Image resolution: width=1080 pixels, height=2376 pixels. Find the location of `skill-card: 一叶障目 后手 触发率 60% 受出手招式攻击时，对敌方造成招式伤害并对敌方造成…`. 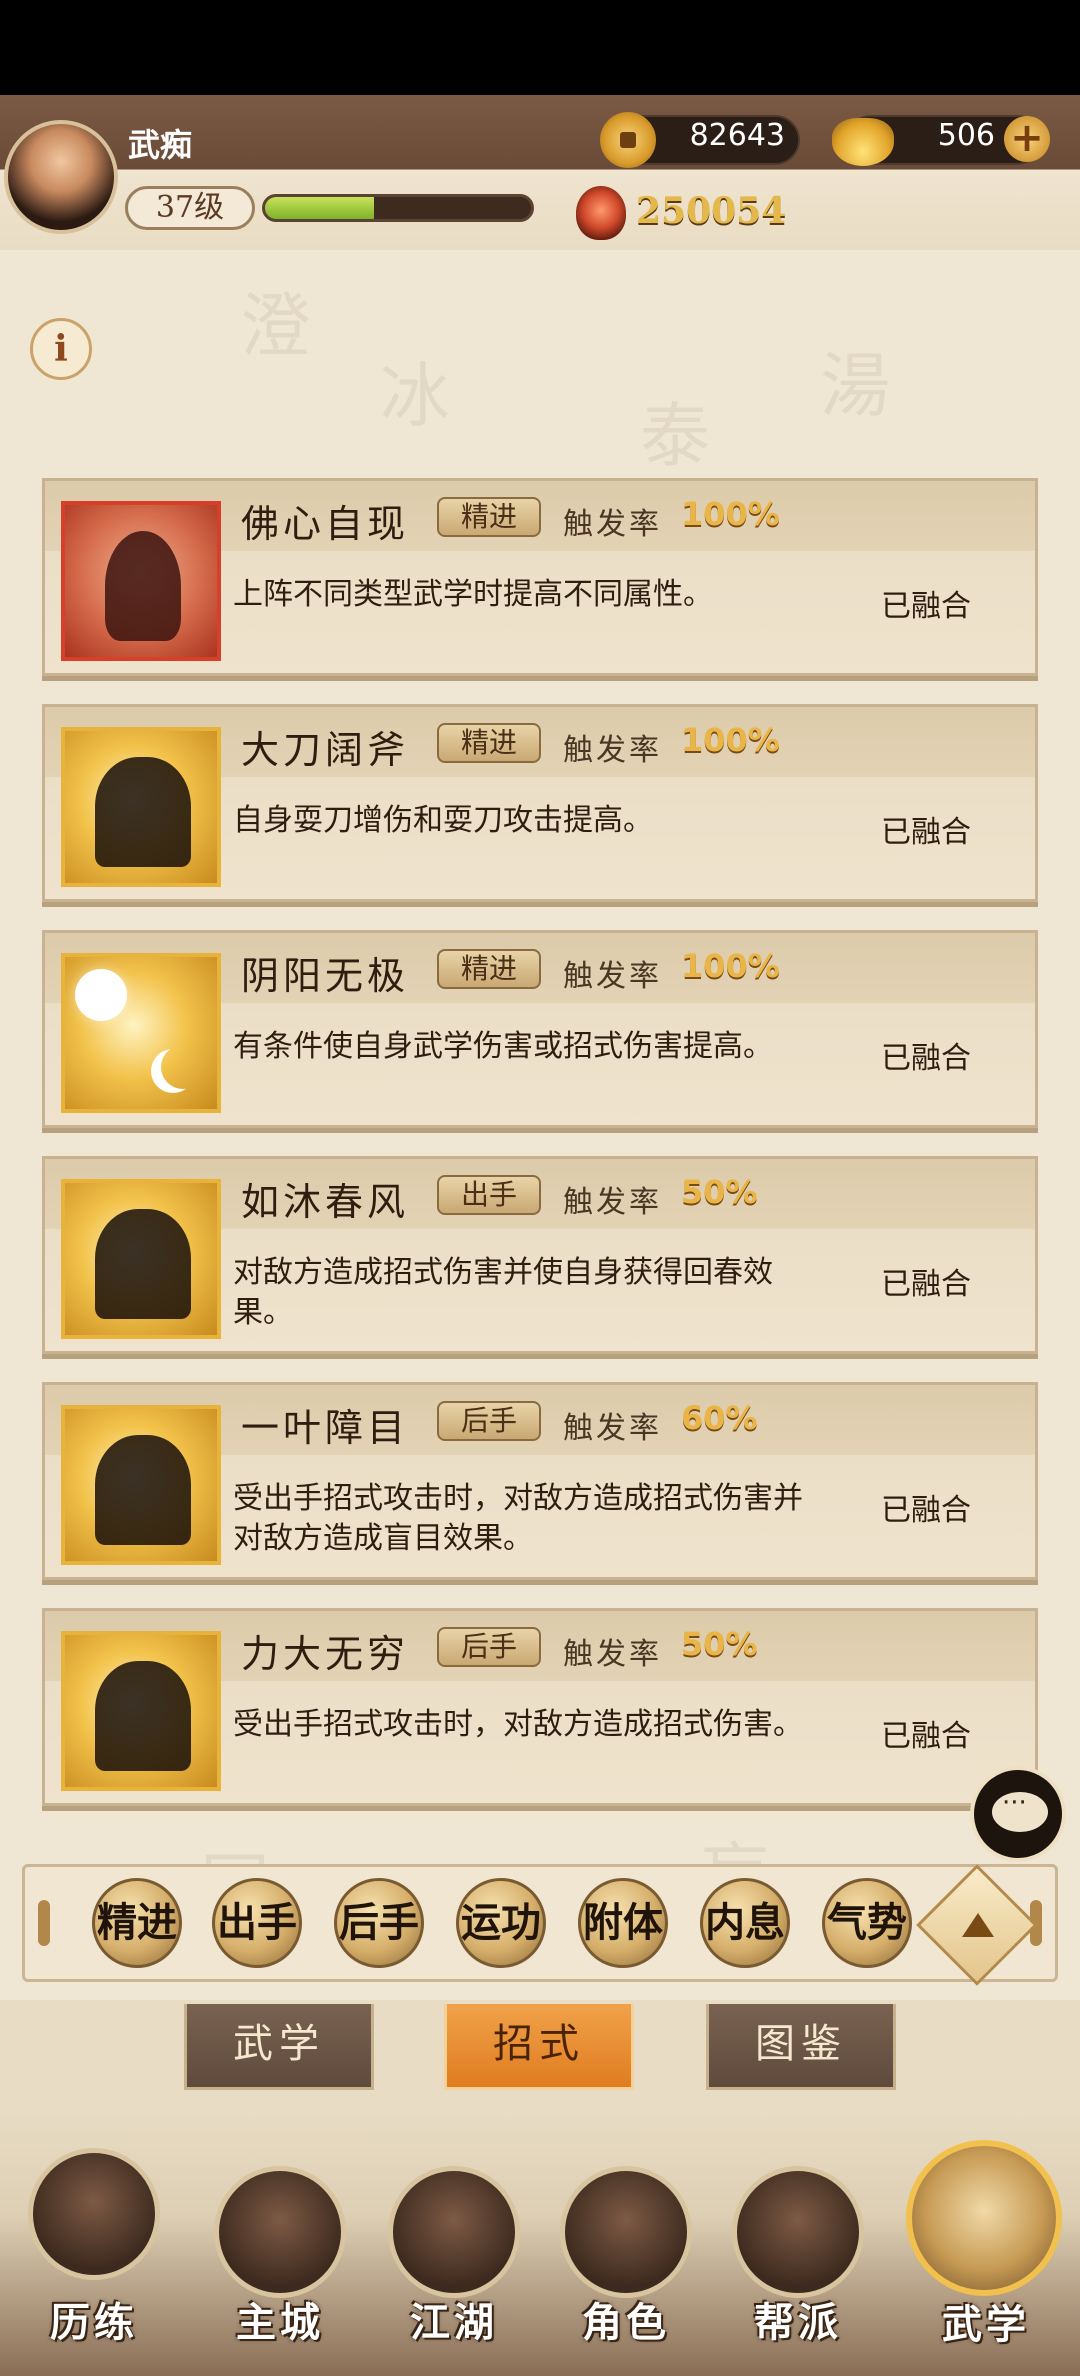

skill-card: 一叶障目 后手 触发率 60% 受出手招式攻击时，对敌方造成招式伤害并对敌方造成… is located at coordinates (540, 1481).